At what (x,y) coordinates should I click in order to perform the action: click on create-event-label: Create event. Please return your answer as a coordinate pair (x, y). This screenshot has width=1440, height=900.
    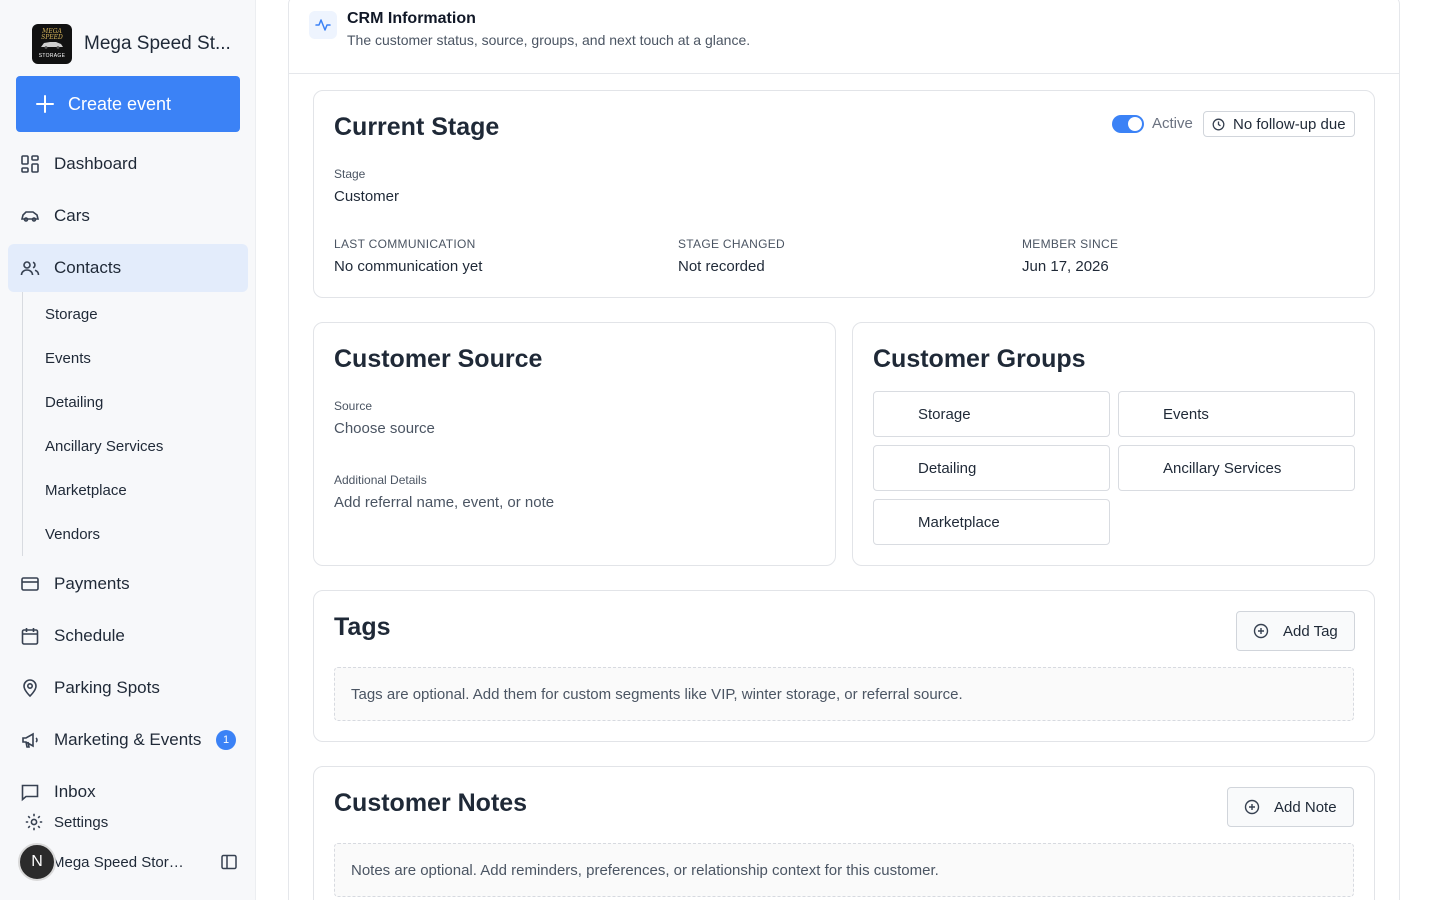
    Looking at the image, I should click on (120, 103).